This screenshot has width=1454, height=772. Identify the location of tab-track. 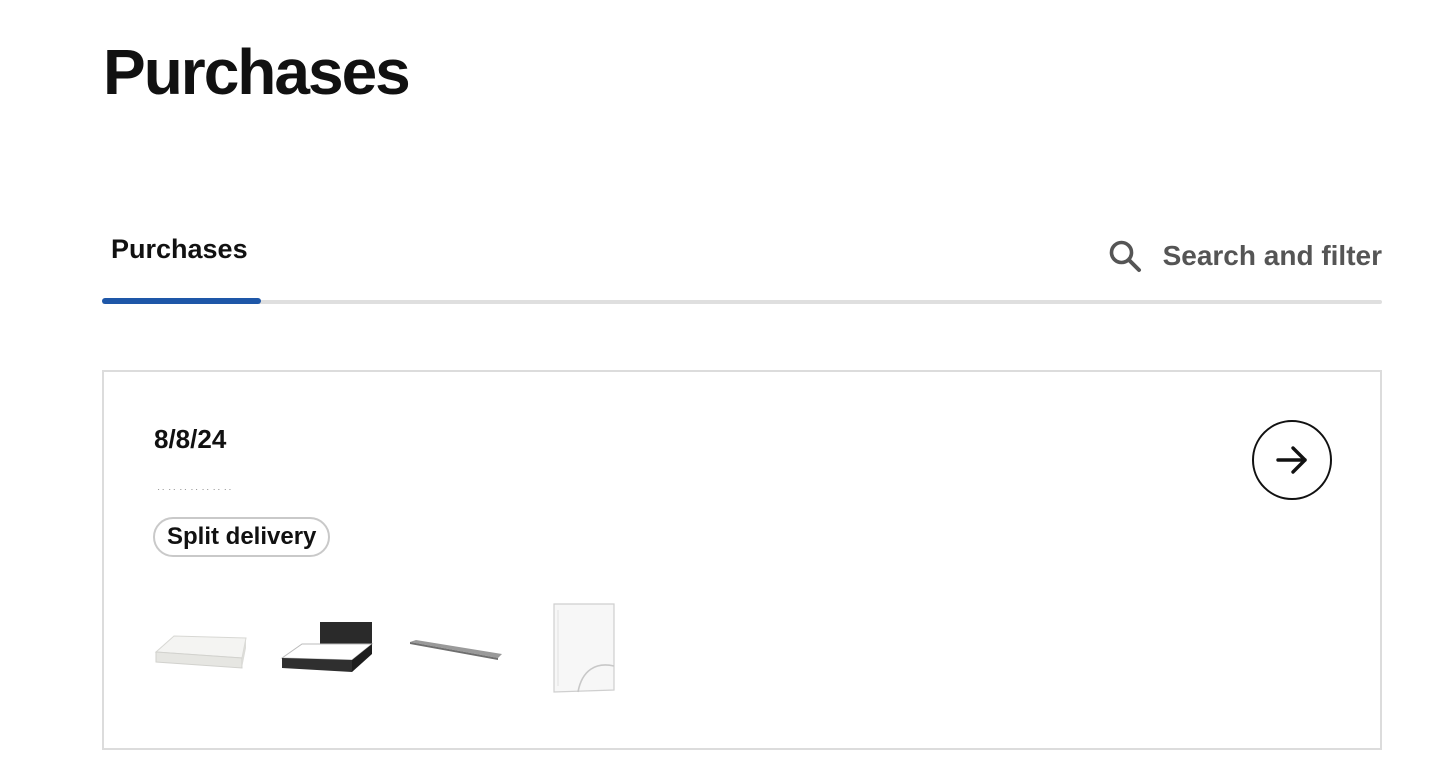
(742, 302).